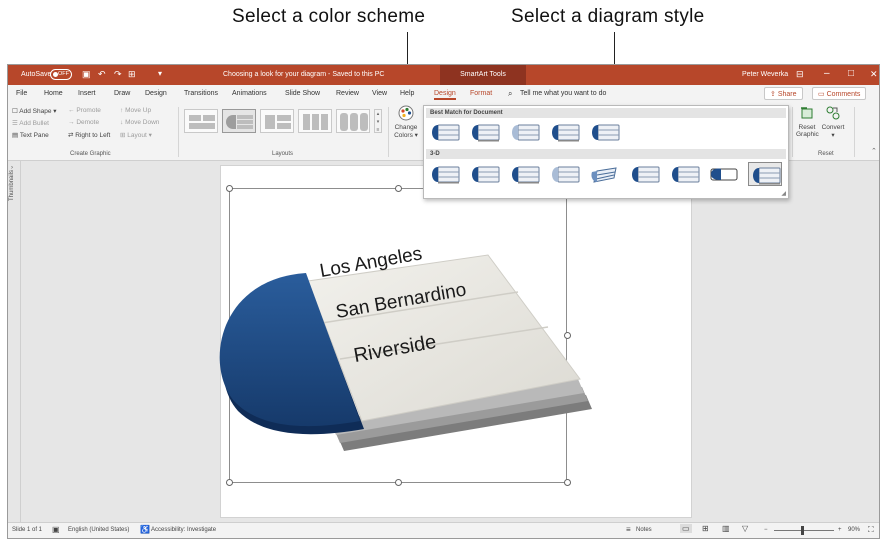  I want to click on tab-transitions: Transitions, so click(201, 93).